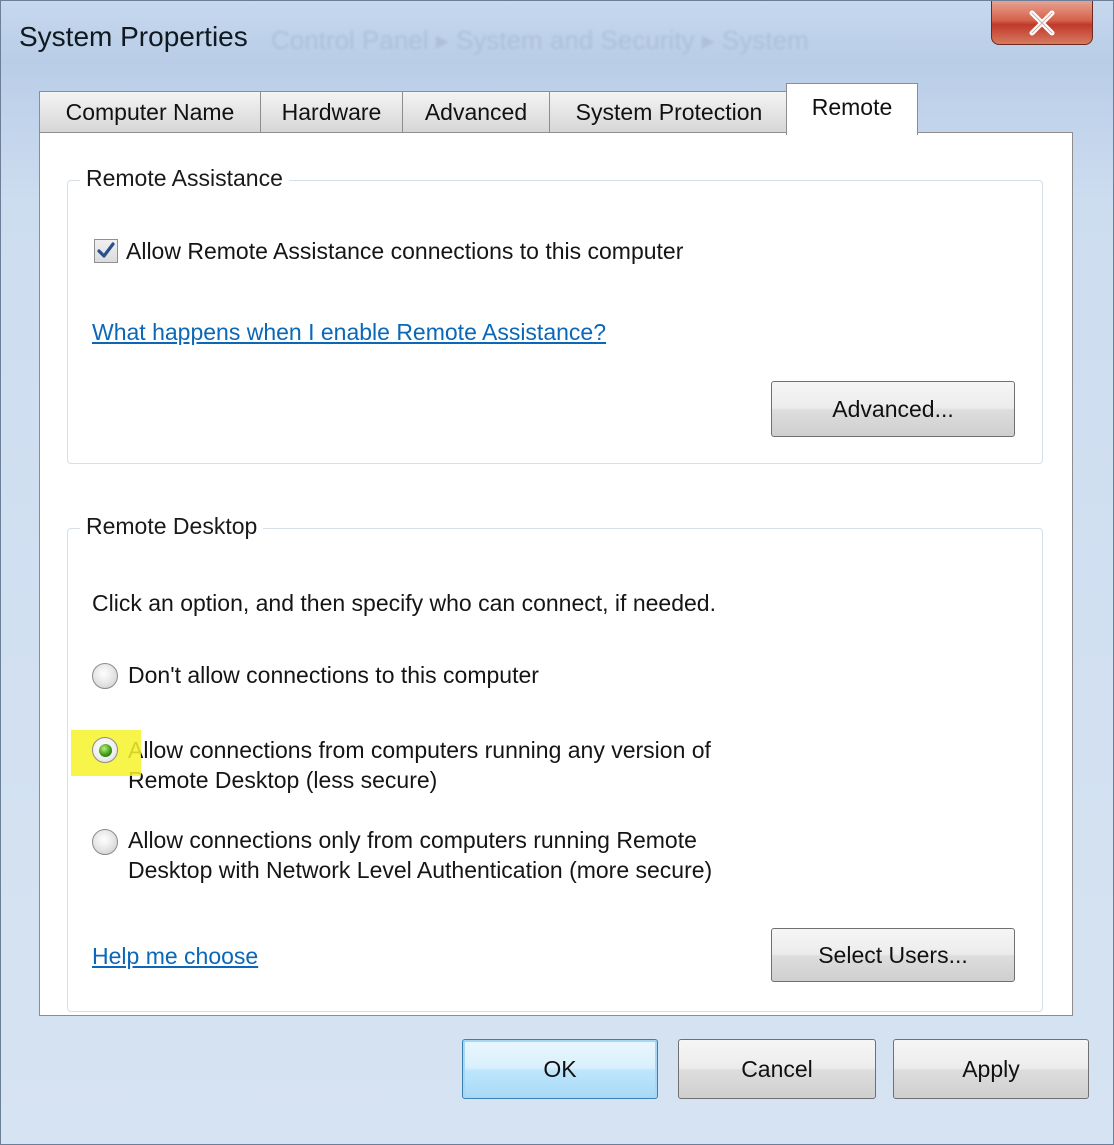 The height and width of the screenshot is (1145, 1114). I want to click on close-icon, so click(1042, 22).